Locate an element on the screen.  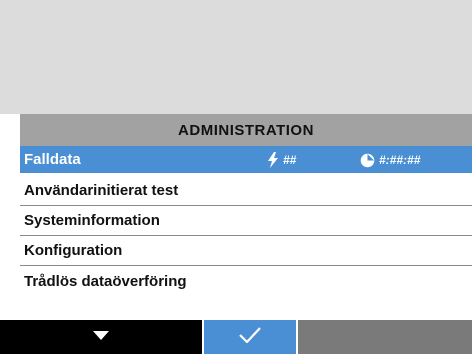
shock-count: ## is located at coordinates (281, 160).